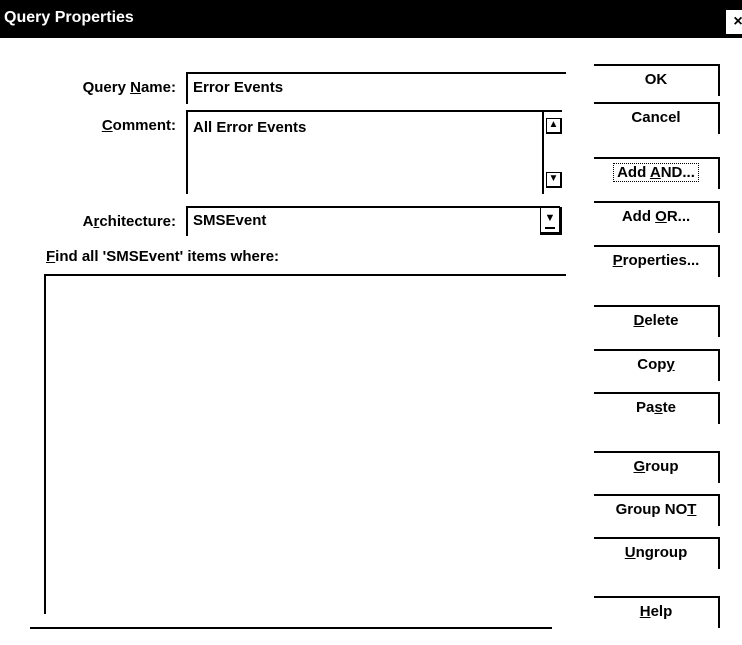  What do you see at coordinates (163, 256) in the screenshot?
I see `find-items-label: Find all 'SMSEvent' items where:` at bounding box center [163, 256].